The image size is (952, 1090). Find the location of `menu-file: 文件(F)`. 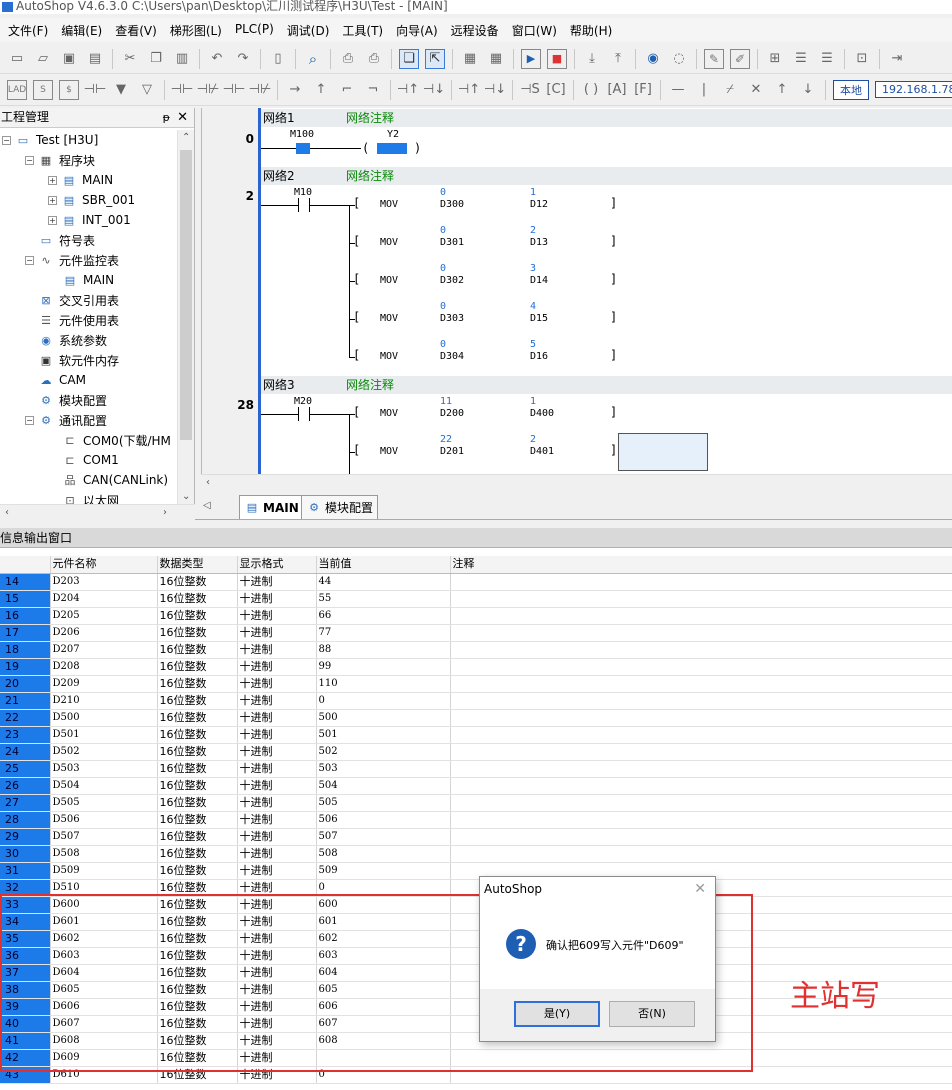

menu-file: 文件(F) is located at coordinates (26, 30).